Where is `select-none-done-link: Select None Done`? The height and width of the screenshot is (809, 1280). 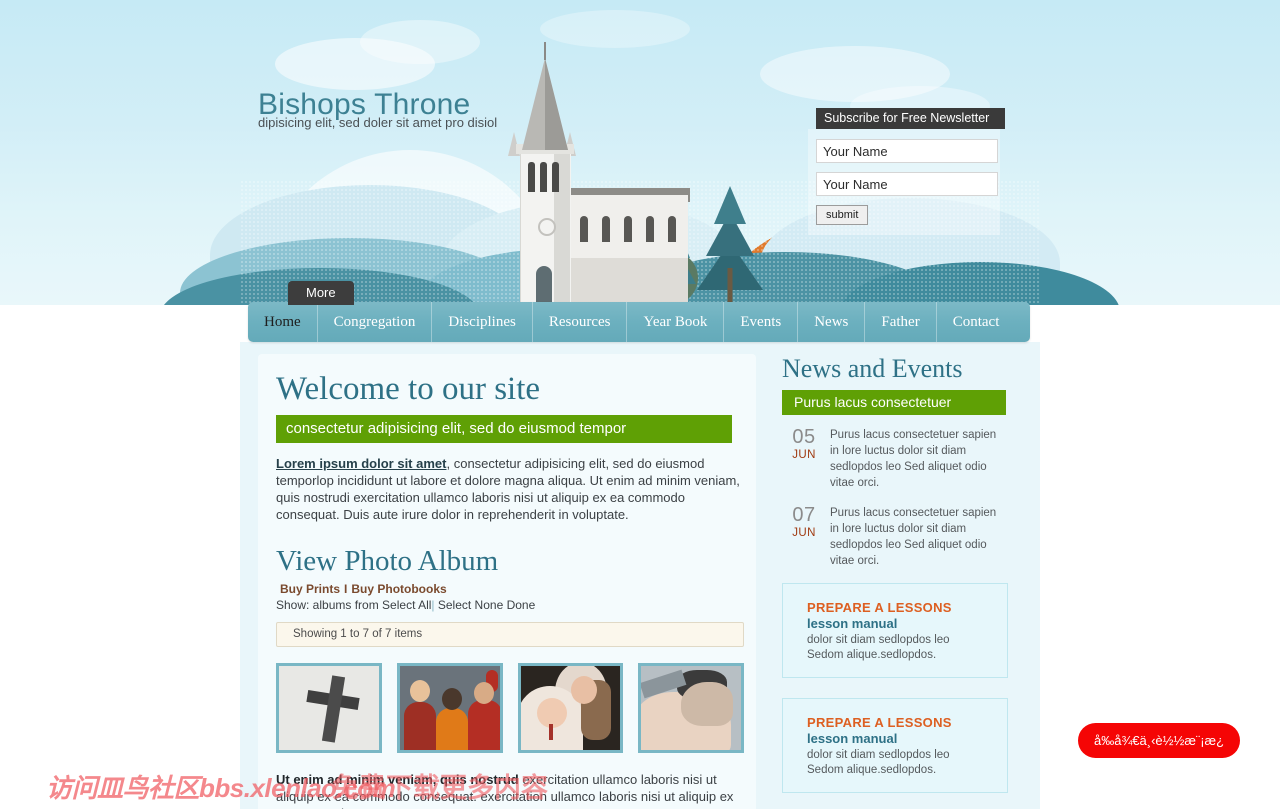
select-none-done-link: Select None Done is located at coordinates (485, 605).